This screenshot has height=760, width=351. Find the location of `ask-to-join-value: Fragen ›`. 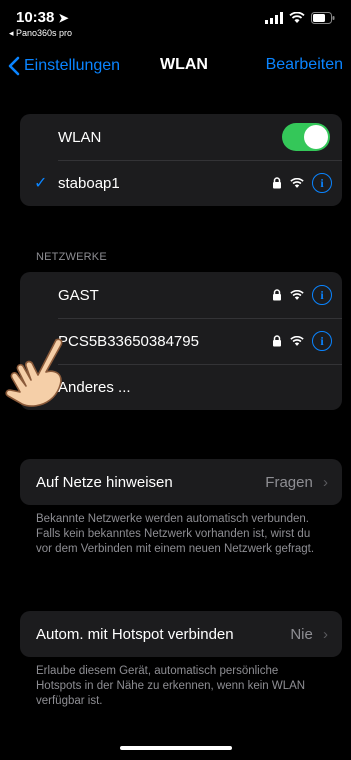

ask-to-join-value: Fragen › is located at coordinates (296, 482).